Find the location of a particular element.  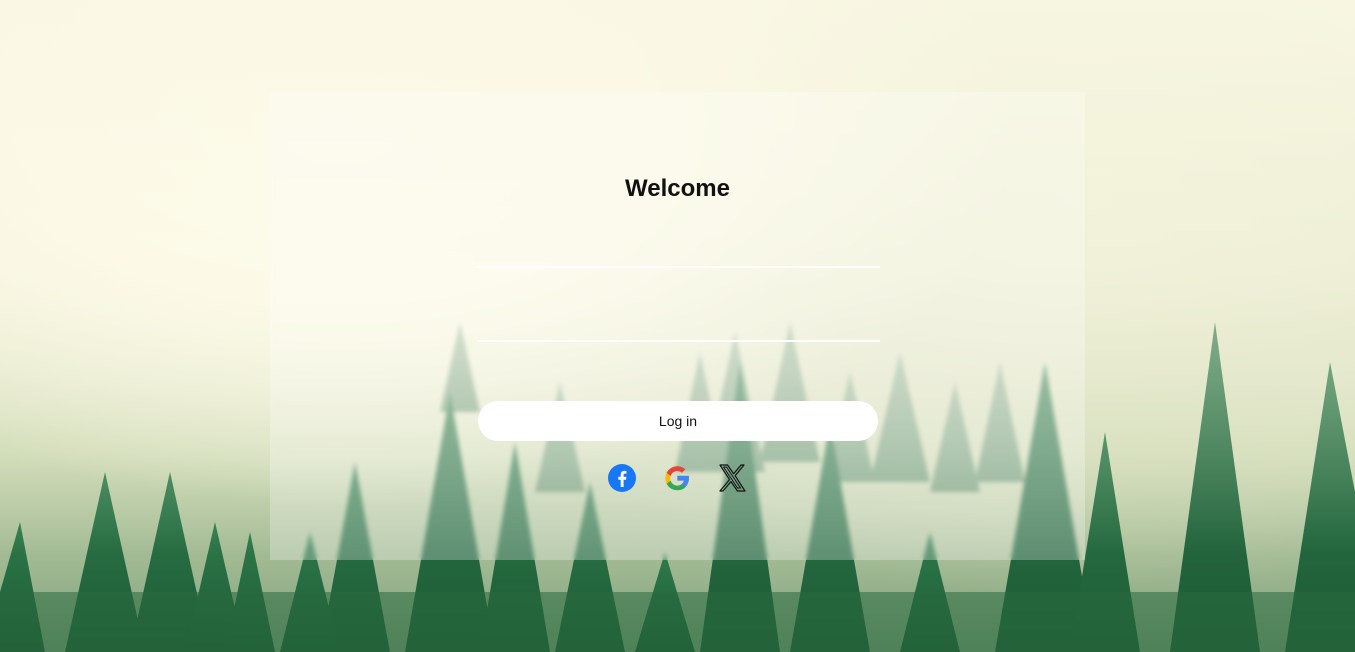

password-field is located at coordinates (678, 325).